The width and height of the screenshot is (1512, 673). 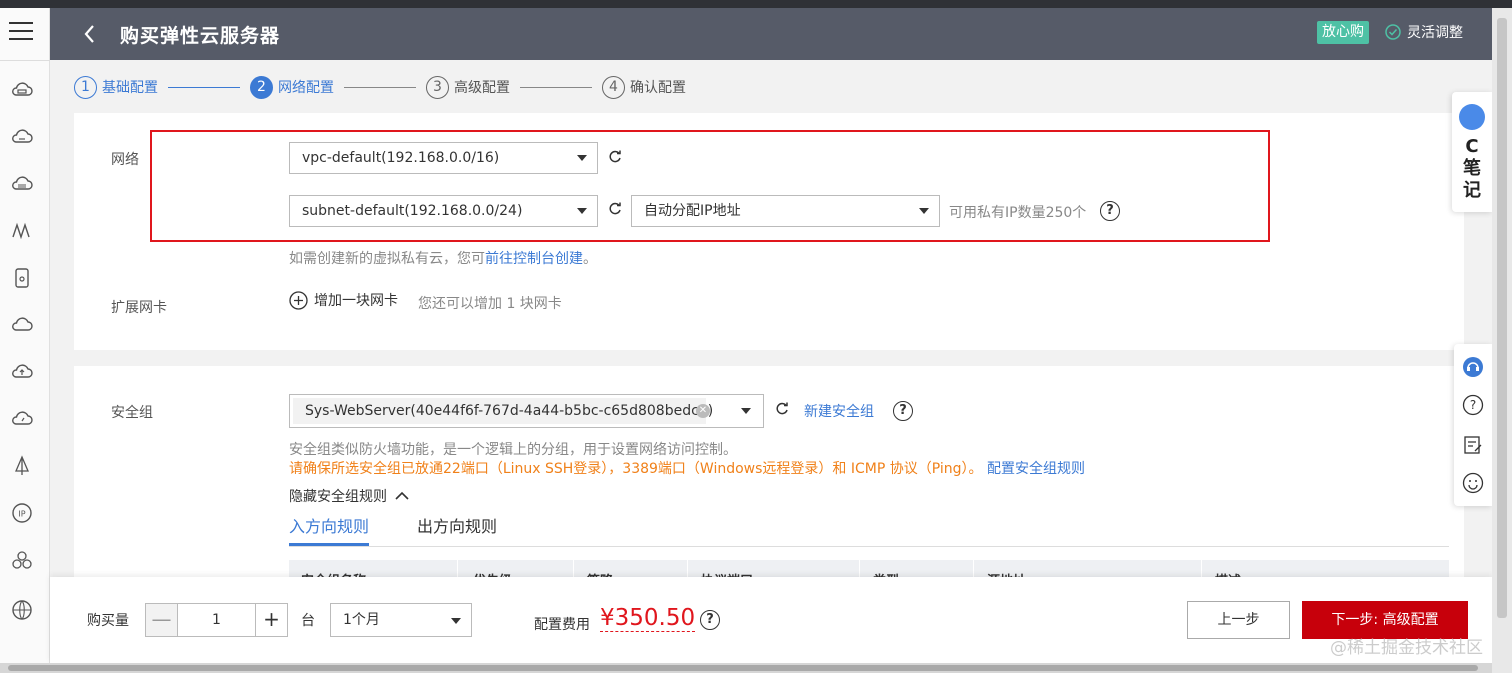 I want to click on step-2: 2 网络配置, so click(x=292, y=87).